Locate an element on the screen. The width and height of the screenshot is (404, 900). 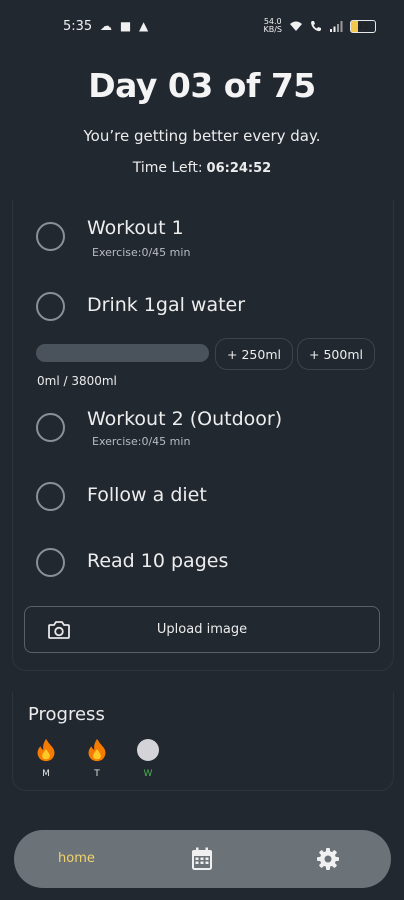
task-follow-diet: Follow a diet is located at coordinates (121, 496).